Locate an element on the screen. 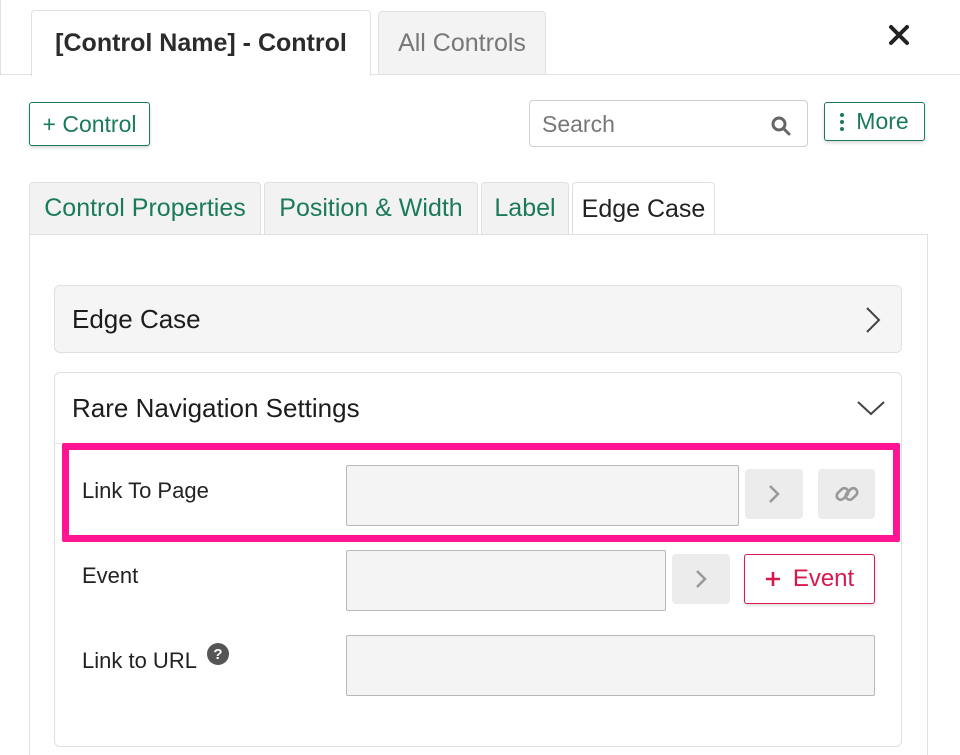 This screenshot has height=755, width=960. accordion-edge-case-title: Edge Case is located at coordinates (136, 319).